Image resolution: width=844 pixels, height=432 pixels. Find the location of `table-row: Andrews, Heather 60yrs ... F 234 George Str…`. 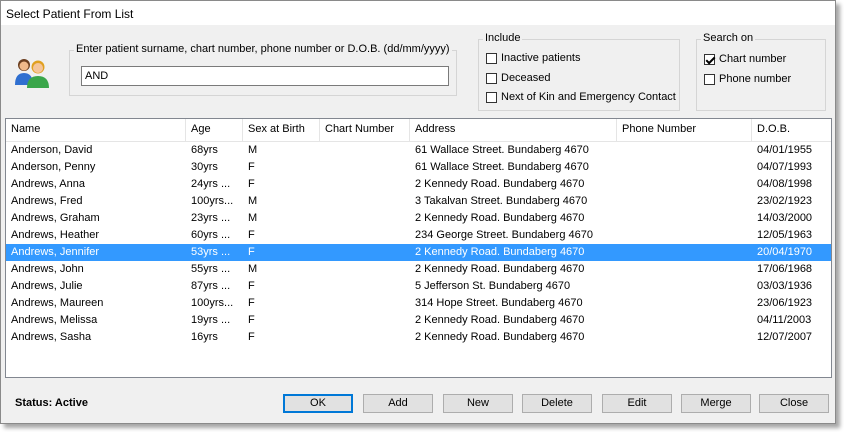

table-row: Andrews, Heather 60yrs ... F 234 George Str… is located at coordinates (418, 235).